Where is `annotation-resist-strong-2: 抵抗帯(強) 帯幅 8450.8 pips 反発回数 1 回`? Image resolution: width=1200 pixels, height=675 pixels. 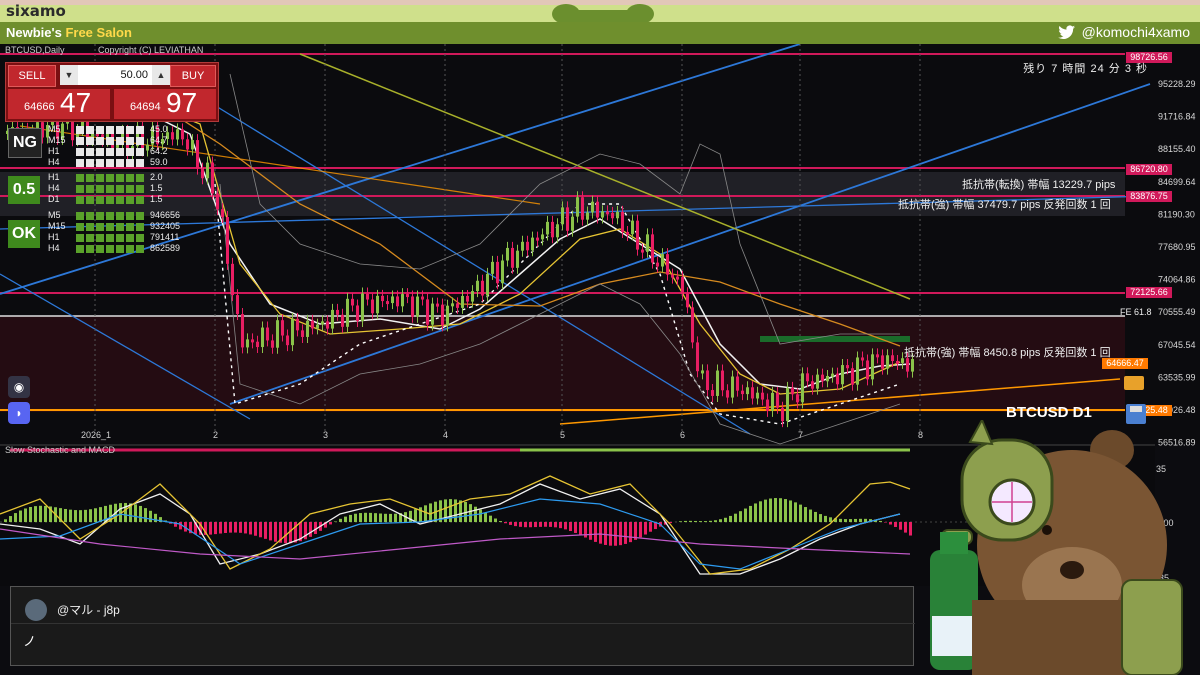 annotation-resist-strong-2: 抵抗帯(強) 帯幅 8450.8 pips 反発回数 1 回 is located at coordinates (1007, 353).